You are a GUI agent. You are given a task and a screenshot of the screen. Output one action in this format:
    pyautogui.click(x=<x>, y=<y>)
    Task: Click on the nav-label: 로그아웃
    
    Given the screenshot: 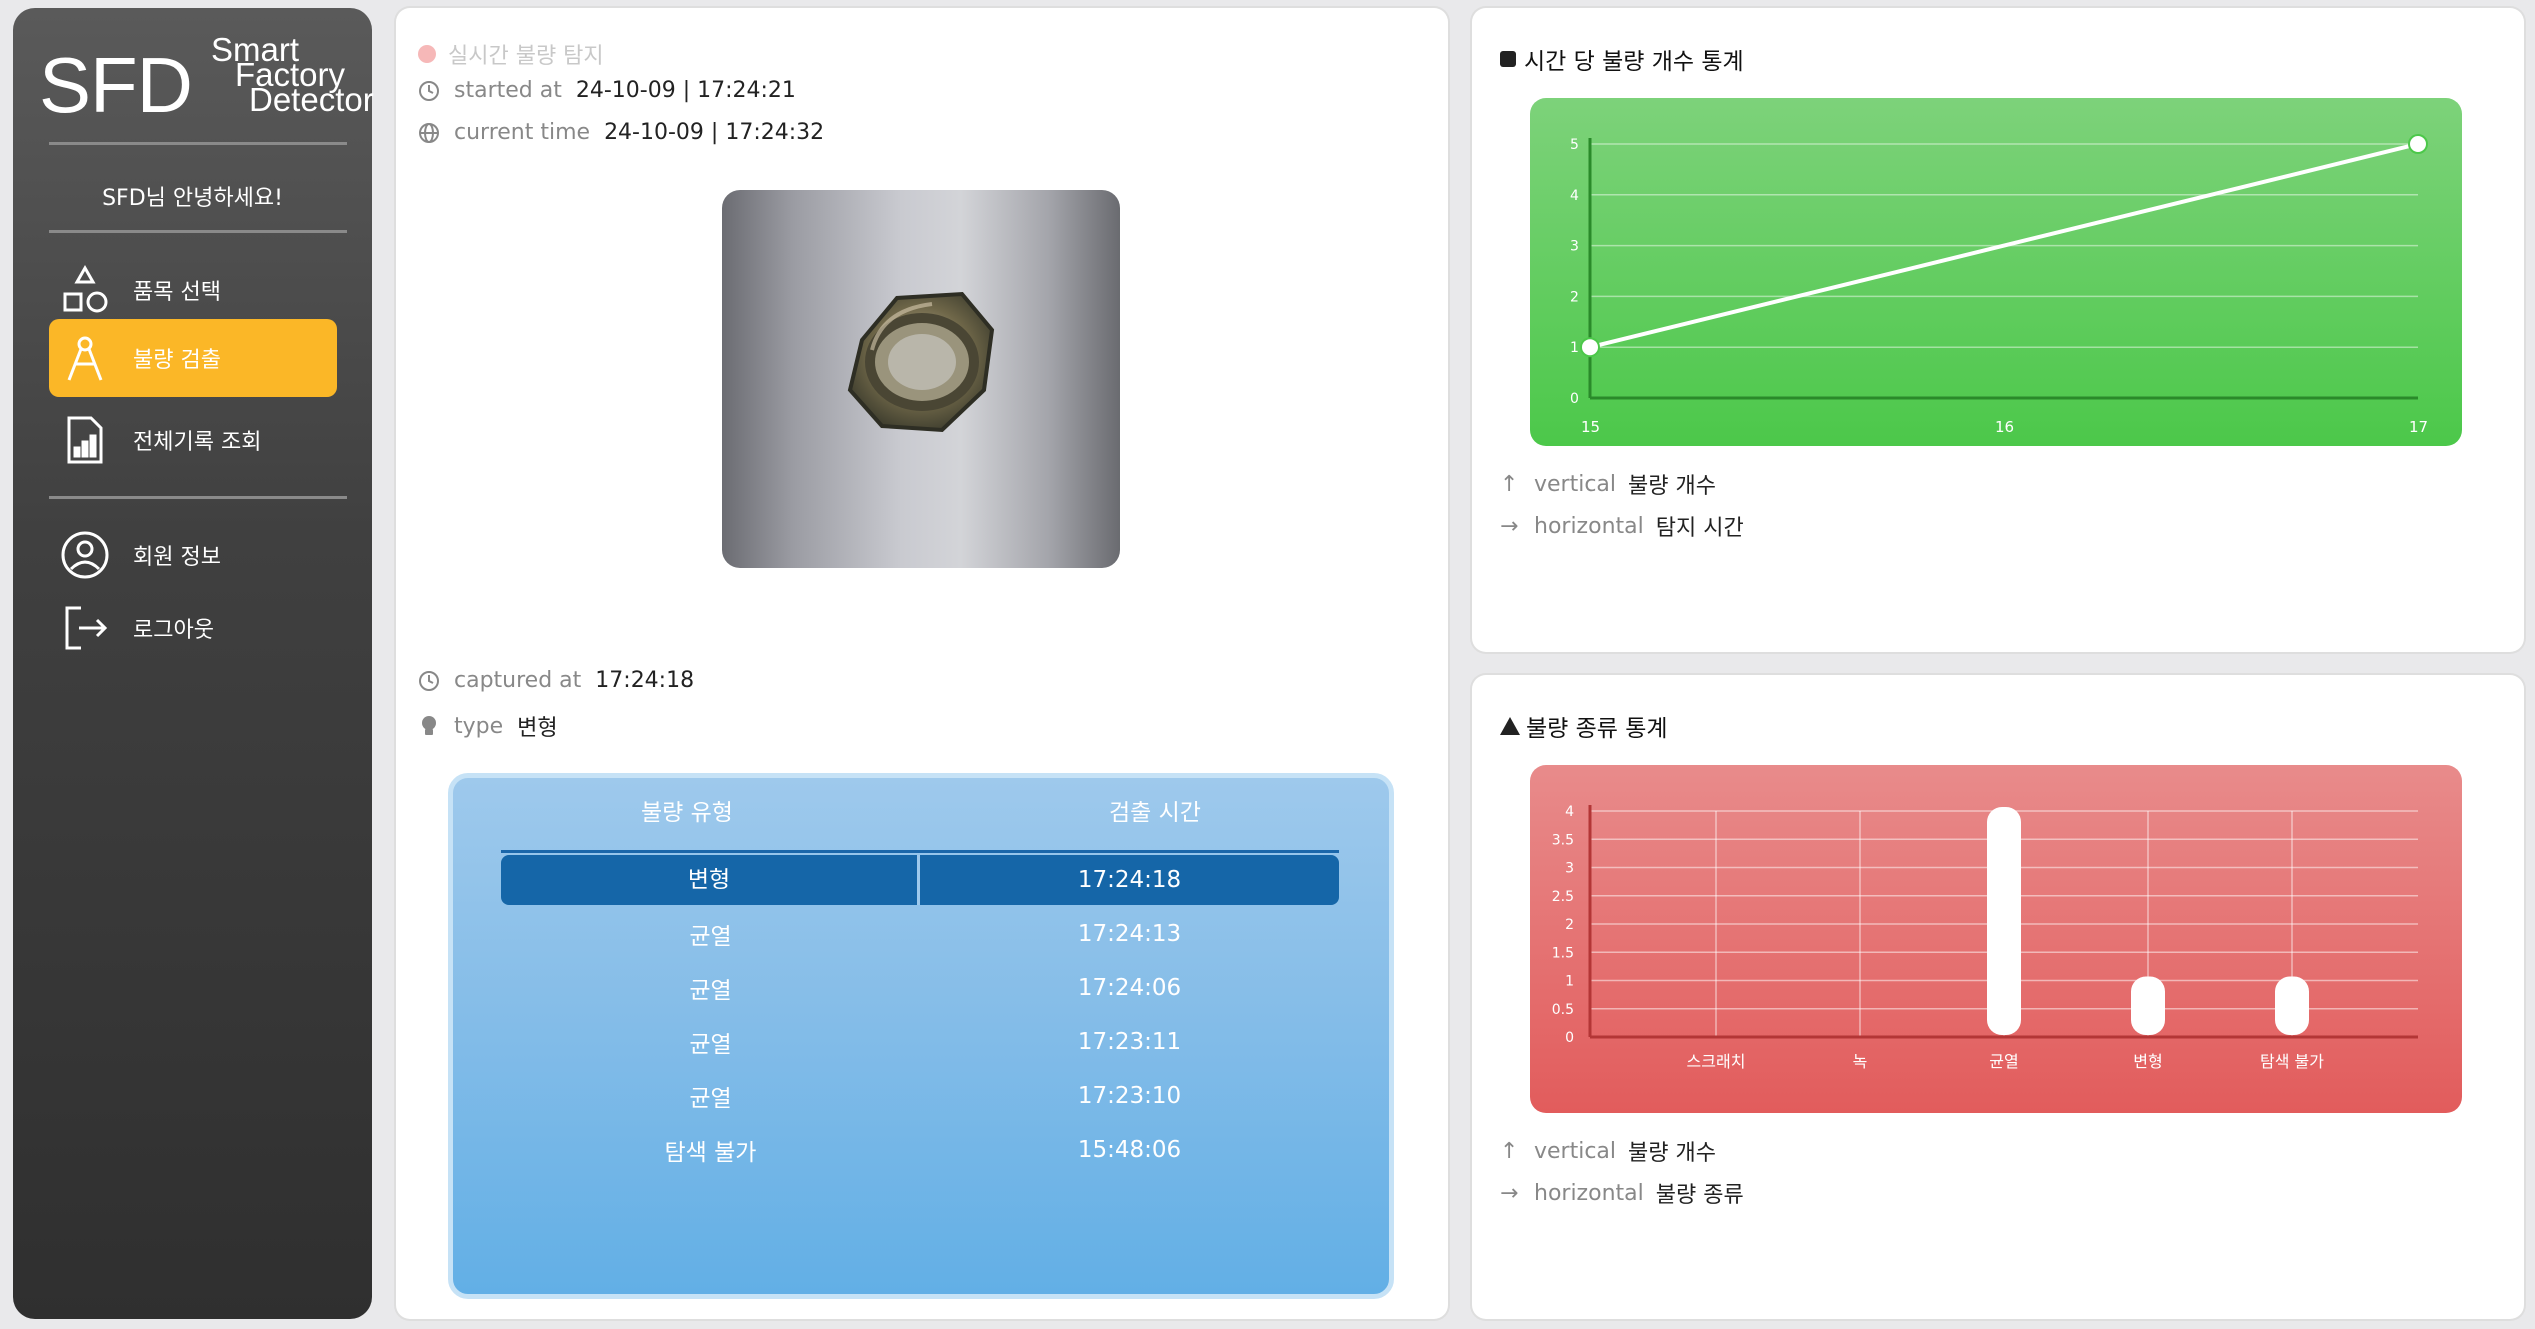 What is the action you would take?
    pyautogui.click(x=173, y=630)
    